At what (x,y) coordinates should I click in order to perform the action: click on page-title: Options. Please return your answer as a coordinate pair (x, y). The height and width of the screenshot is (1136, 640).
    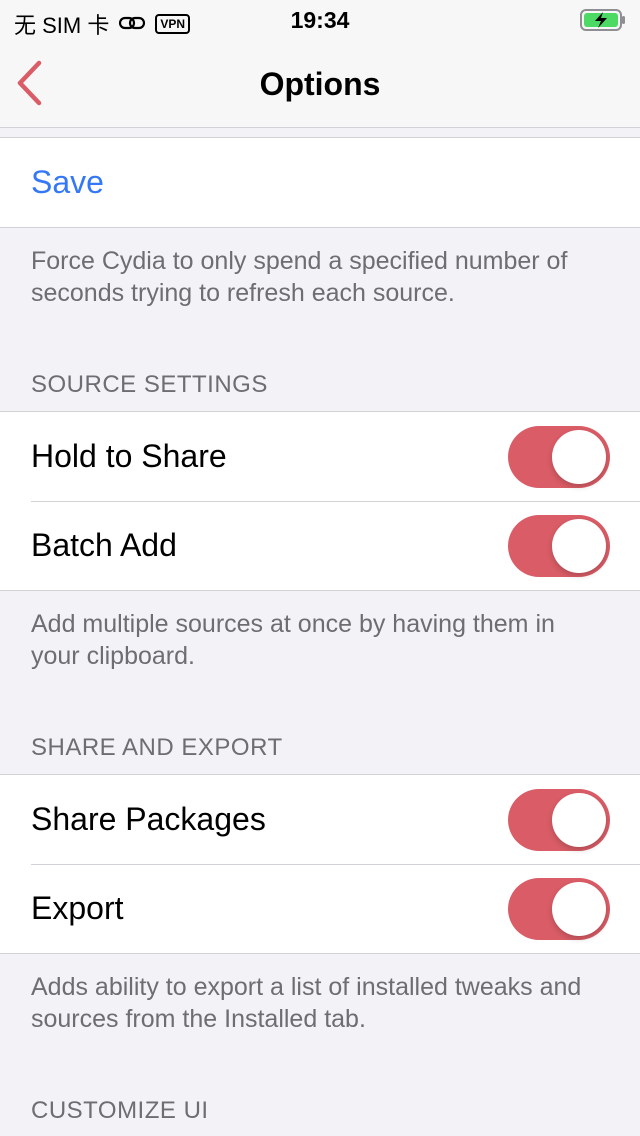
    Looking at the image, I should click on (320, 84).